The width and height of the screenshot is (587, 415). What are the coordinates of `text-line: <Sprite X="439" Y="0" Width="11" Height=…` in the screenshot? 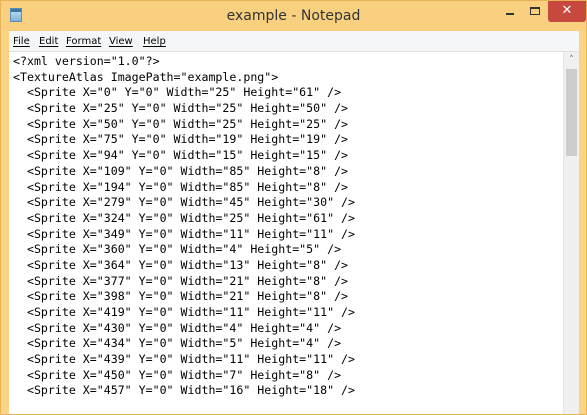 It's located at (184, 359).